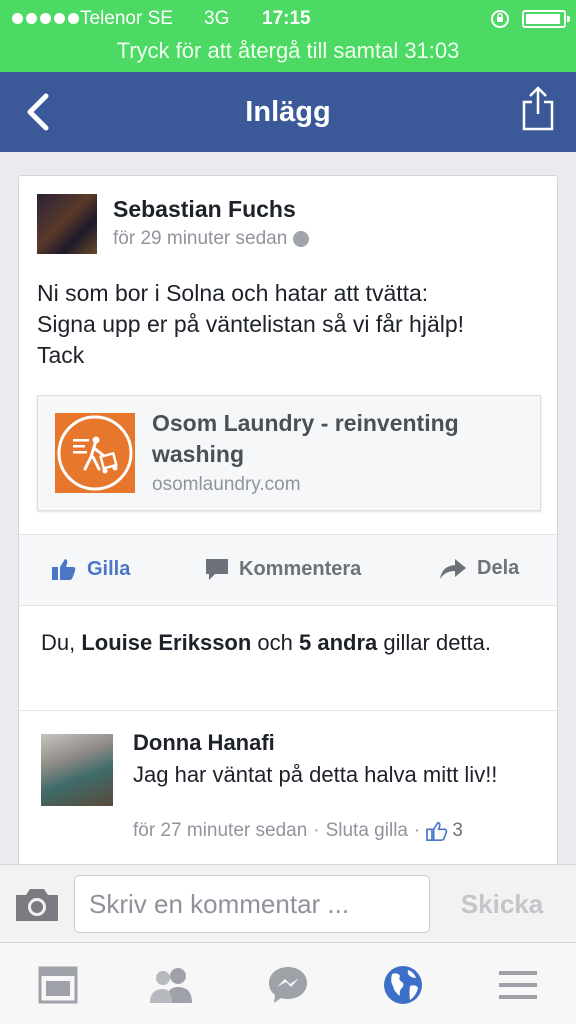 The height and width of the screenshot is (1024, 576). What do you see at coordinates (126, 18) in the screenshot?
I see `carrier-label: Telenor SE` at bounding box center [126, 18].